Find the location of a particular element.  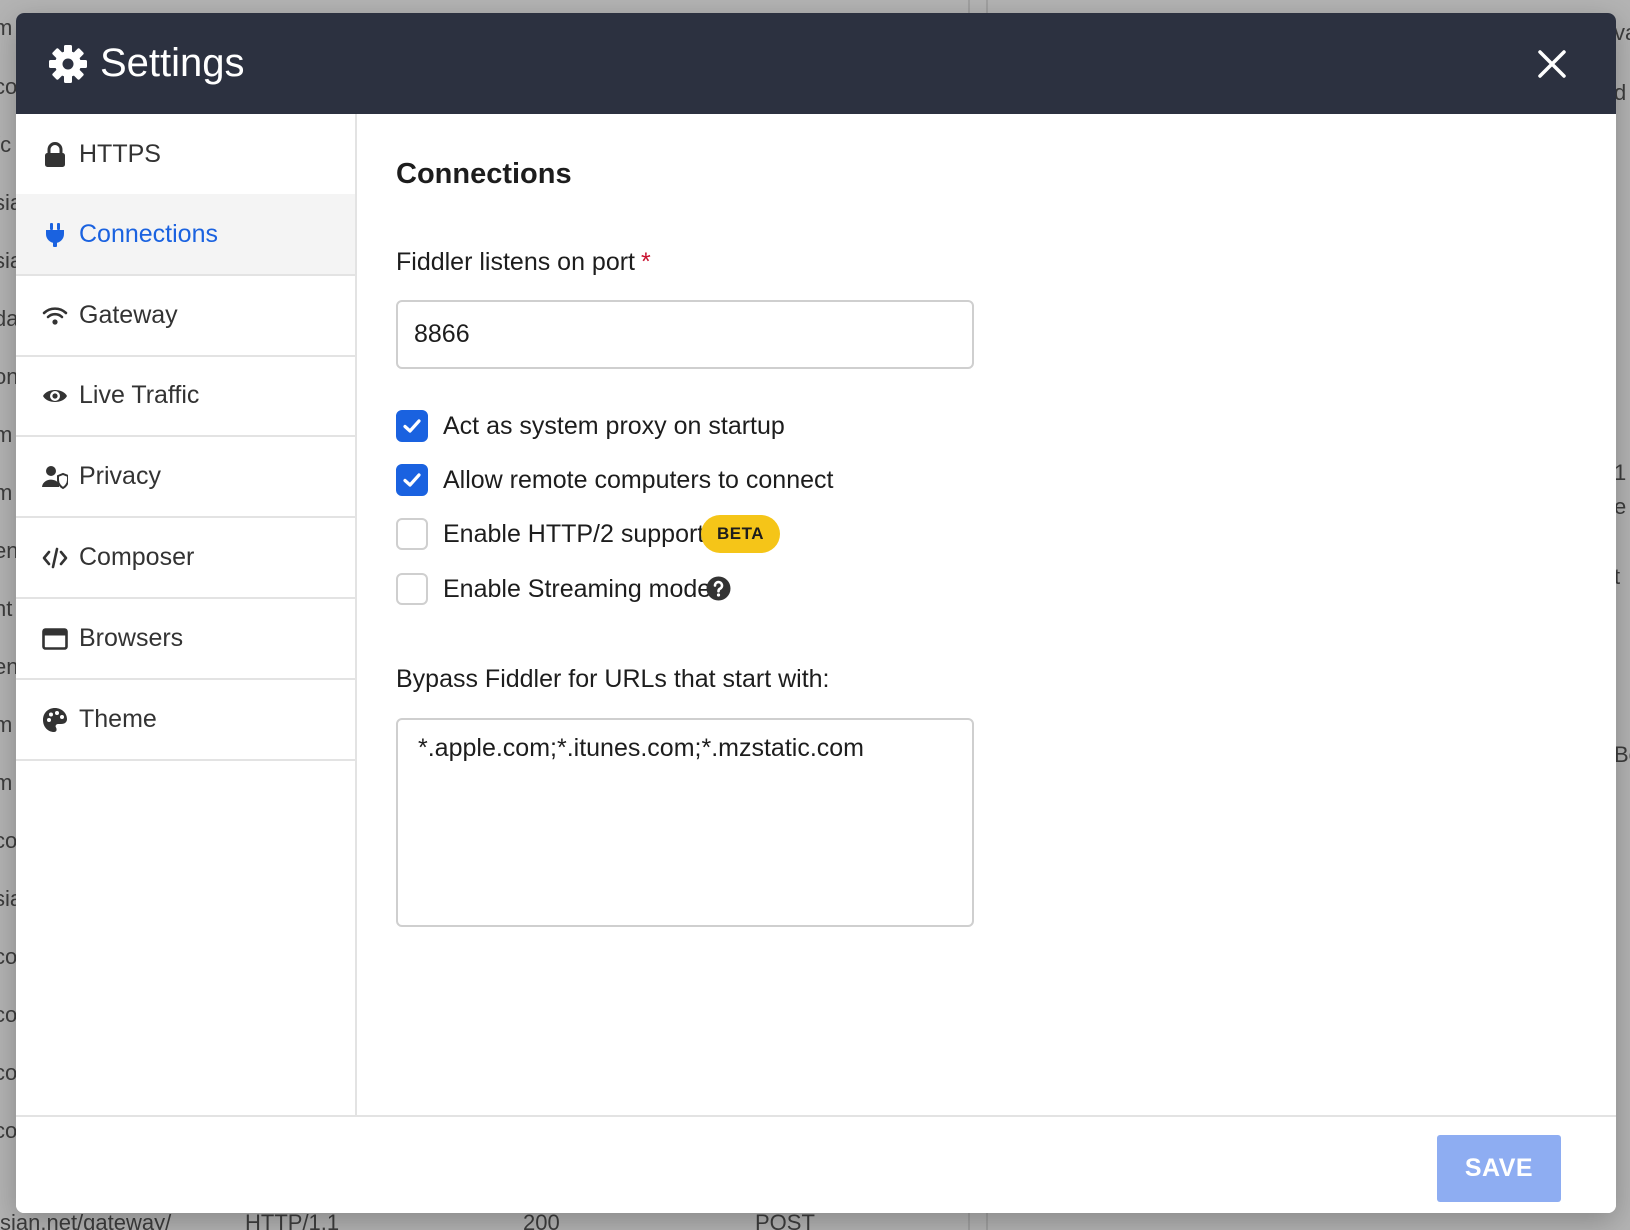

sidebar-item-live-traffic: Live Traffic is located at coordinates (185, 396).